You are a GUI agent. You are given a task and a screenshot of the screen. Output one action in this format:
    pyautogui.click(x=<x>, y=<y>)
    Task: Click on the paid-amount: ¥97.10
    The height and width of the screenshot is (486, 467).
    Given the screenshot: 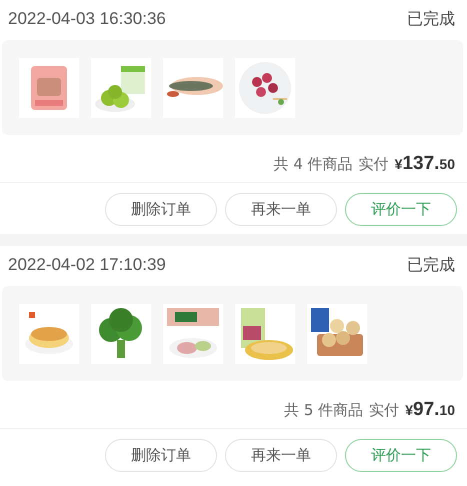 What is the action you would take?
    pyautogui.click(x=430, y=410)
    